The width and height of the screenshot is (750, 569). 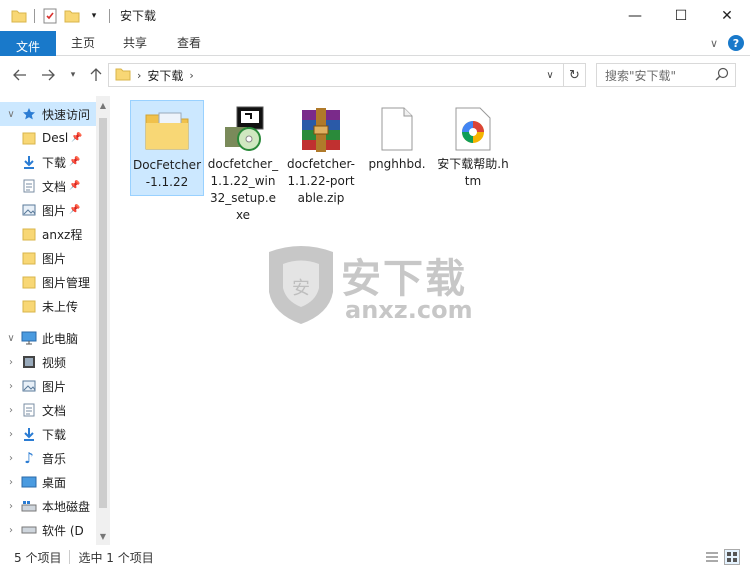 What do you see at coordinates (54, 258) in the screenshot?
I see `nav-label: 图片` at bounding box center [54, 258].